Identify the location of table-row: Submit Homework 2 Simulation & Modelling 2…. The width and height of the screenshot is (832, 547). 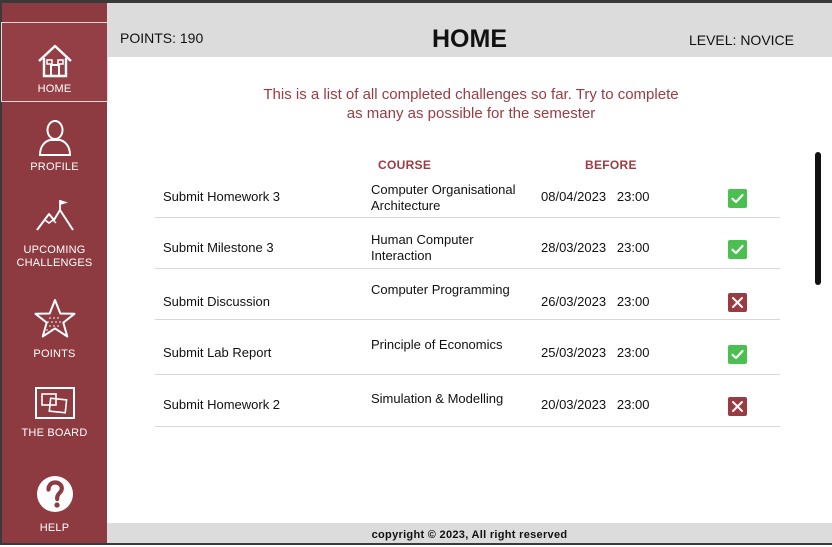
(467, 401).